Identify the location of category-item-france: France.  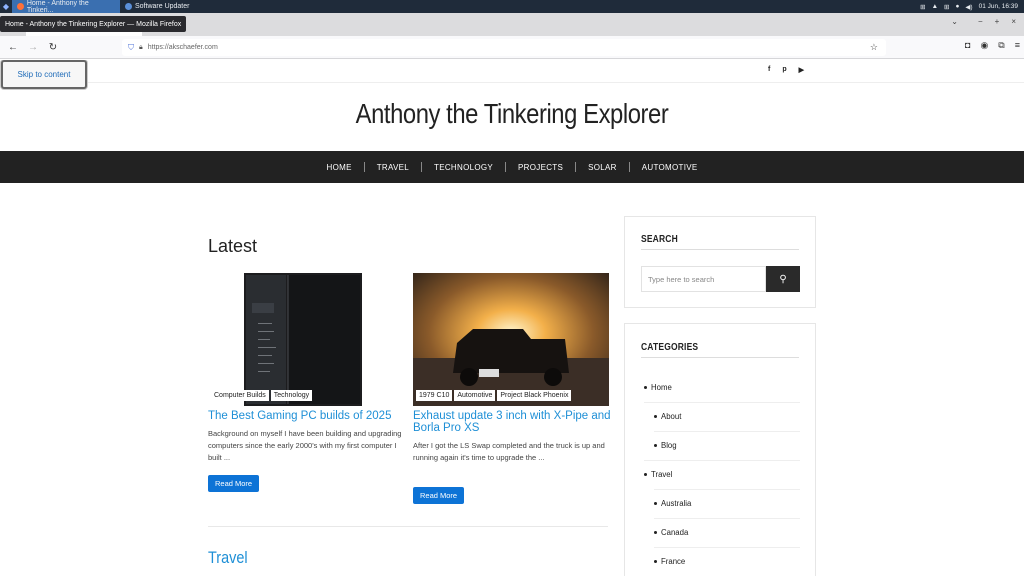
(669, 561).